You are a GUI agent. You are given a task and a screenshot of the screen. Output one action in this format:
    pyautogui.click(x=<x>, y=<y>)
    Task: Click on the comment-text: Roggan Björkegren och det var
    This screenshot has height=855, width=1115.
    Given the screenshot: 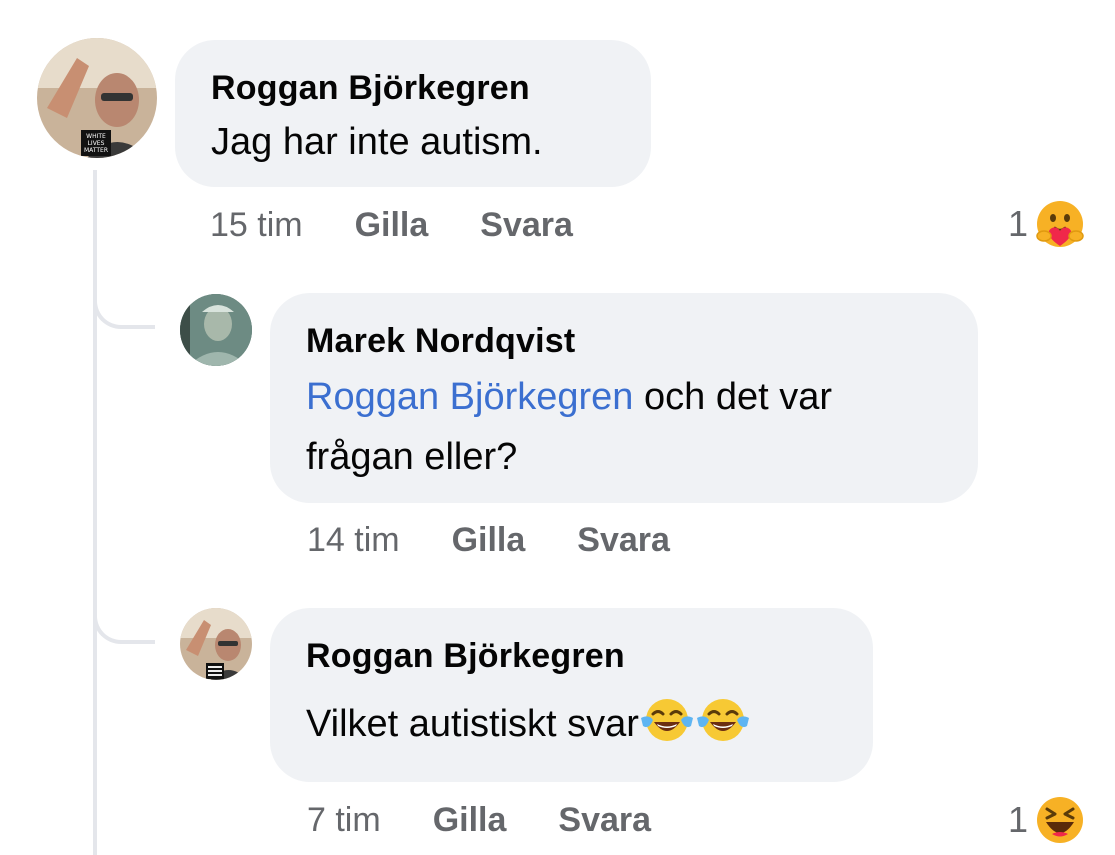 What is the action you would take?
    pyautogui.click(x=624, y=397)
    